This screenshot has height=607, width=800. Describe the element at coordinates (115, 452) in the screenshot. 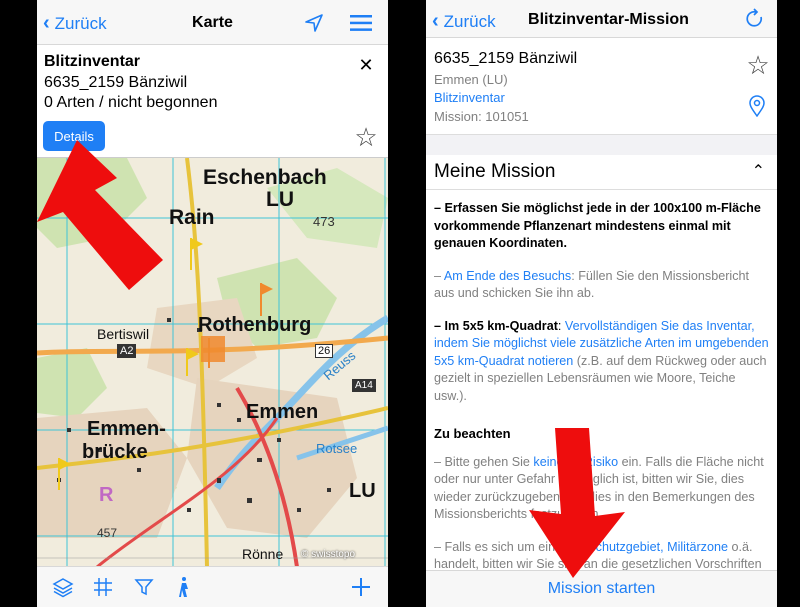

I see `place-label: brücke` at that location.